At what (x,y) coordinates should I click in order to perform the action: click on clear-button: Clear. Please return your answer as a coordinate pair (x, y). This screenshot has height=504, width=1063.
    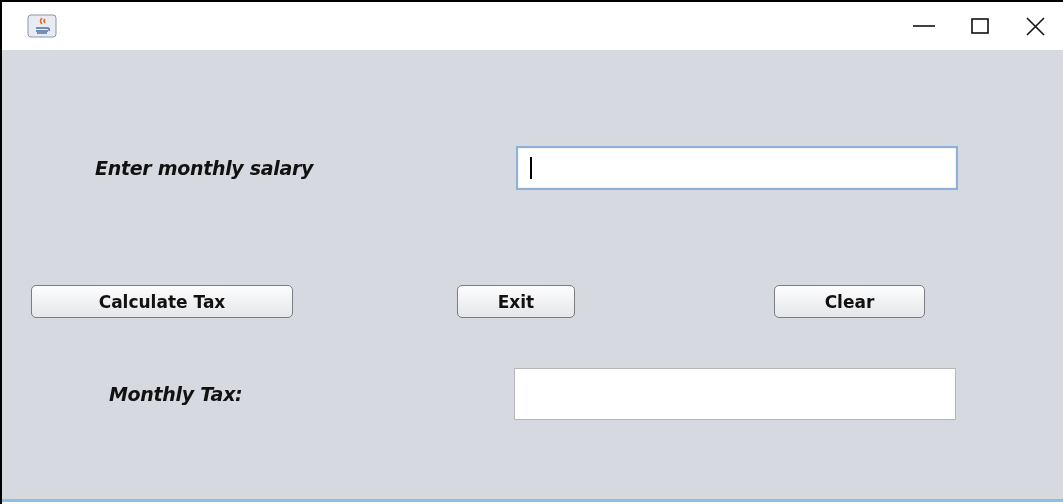
    Looking at the image, I should click on (849, 301).